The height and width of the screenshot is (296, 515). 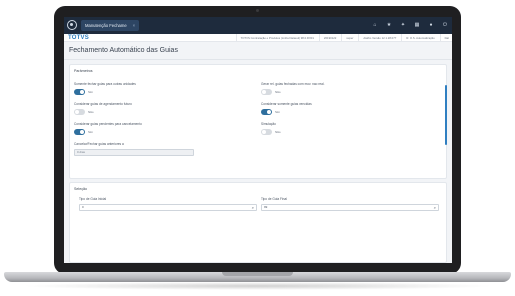 I want to click on user-icon: ●, so click(x=431, y=25).